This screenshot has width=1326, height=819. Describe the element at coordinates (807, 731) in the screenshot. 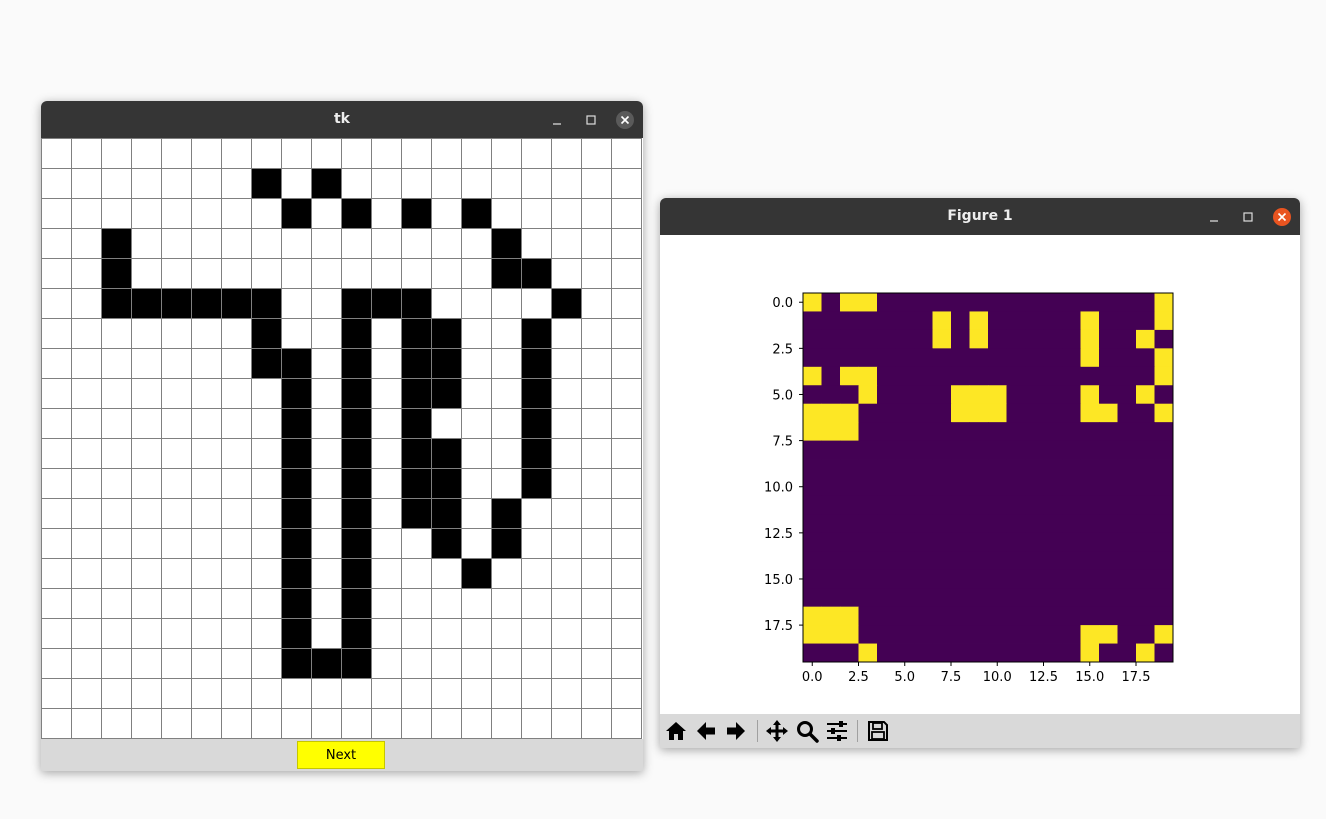

I see `zoom-icon` at that location.